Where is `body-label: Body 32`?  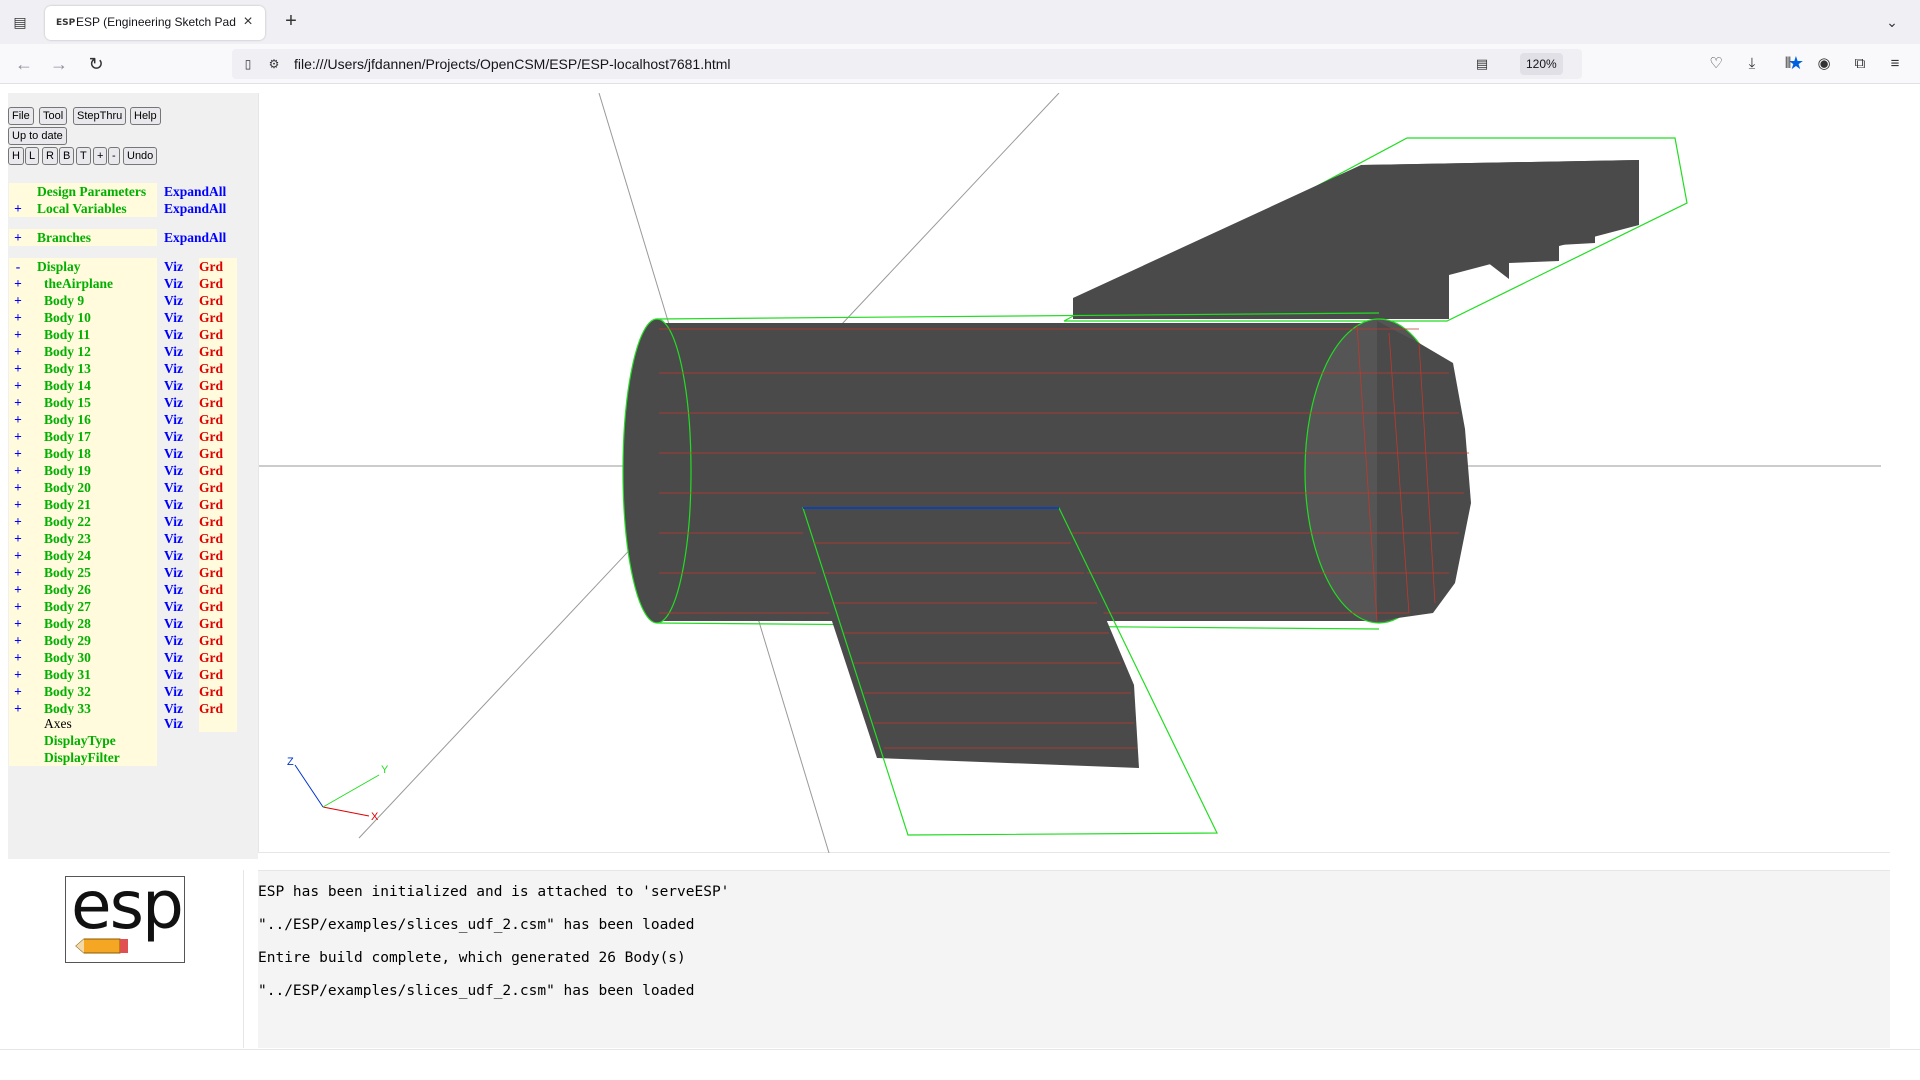
body-label: Body 32 is located at coordinates (92, 691).